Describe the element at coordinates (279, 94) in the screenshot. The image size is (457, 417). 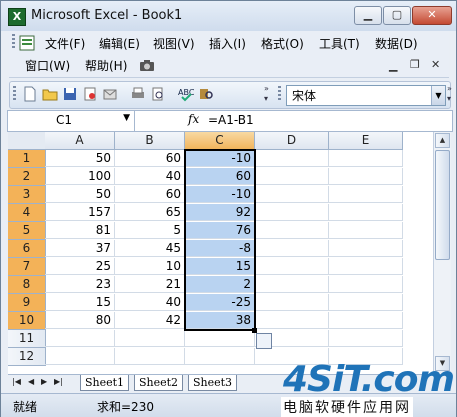
I see `format-toolbar-grip-icon` at that location.